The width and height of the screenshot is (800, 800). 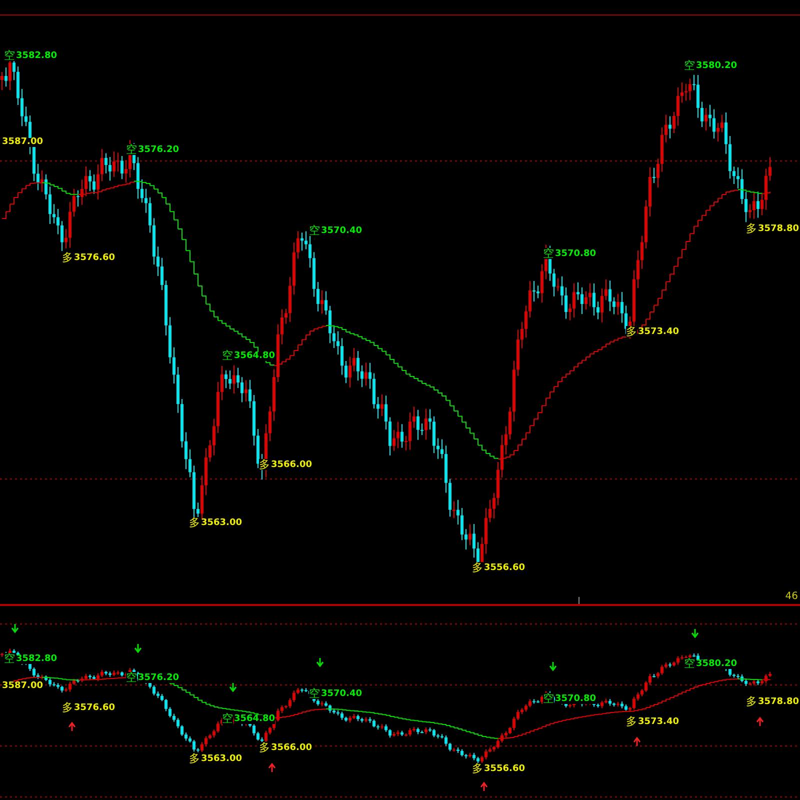 I want to click on corner-text: 46, so click(x=791, y=597).